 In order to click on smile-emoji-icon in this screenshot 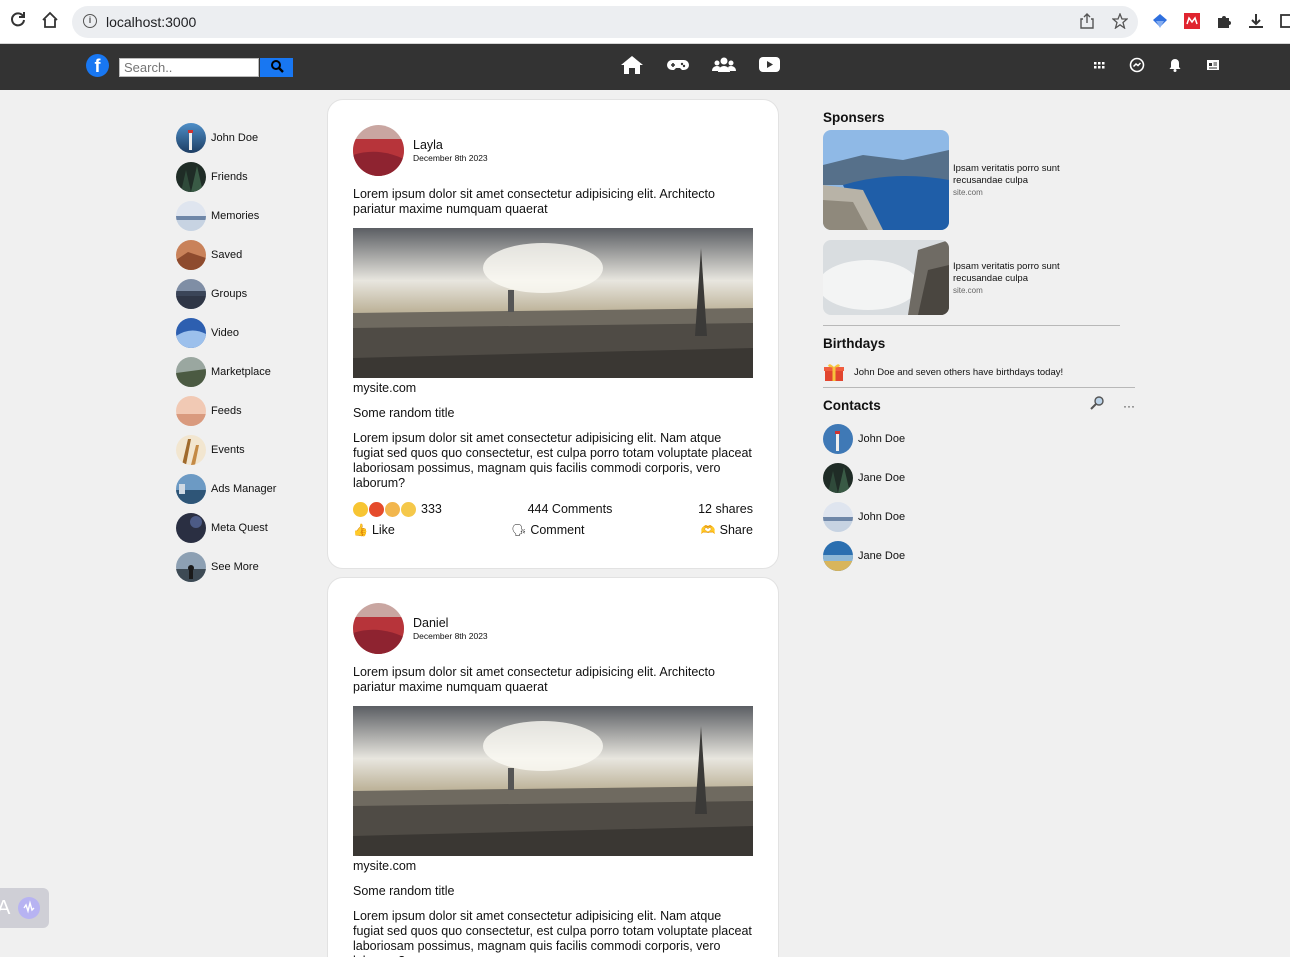, I will do `click(360, 509)`.